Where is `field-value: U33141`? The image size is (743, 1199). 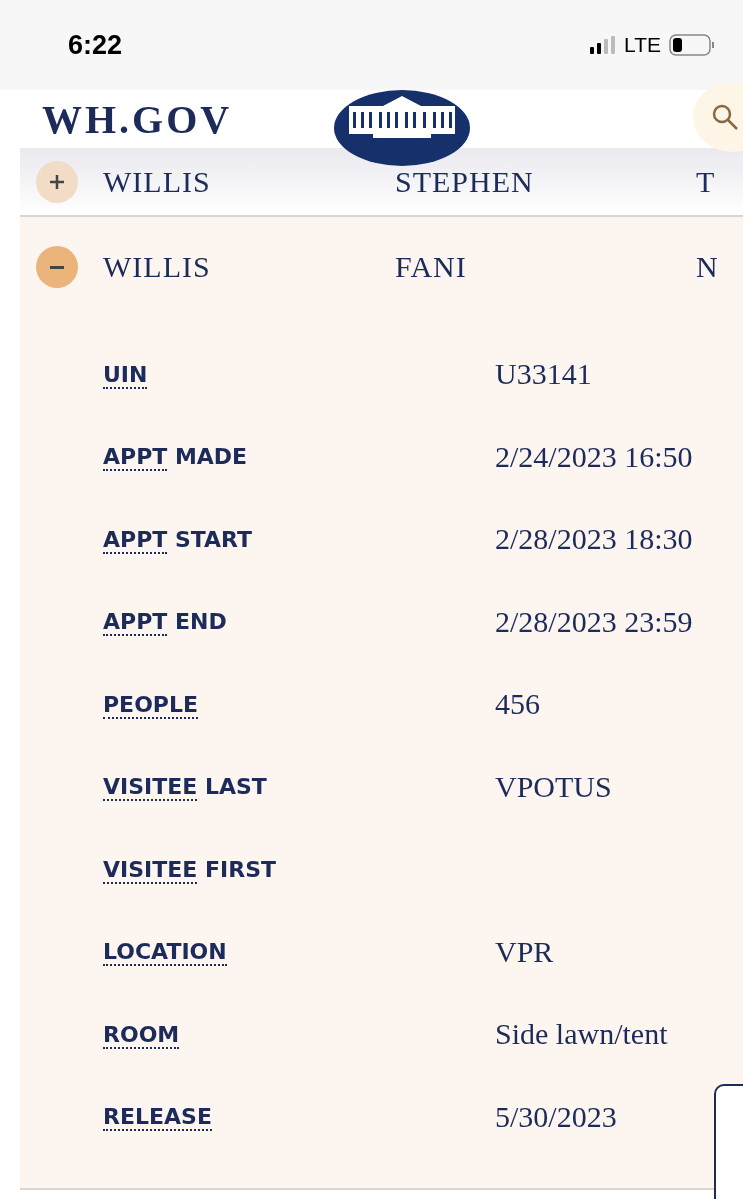
field-value: U33141 is located at coordinates (543, 374).